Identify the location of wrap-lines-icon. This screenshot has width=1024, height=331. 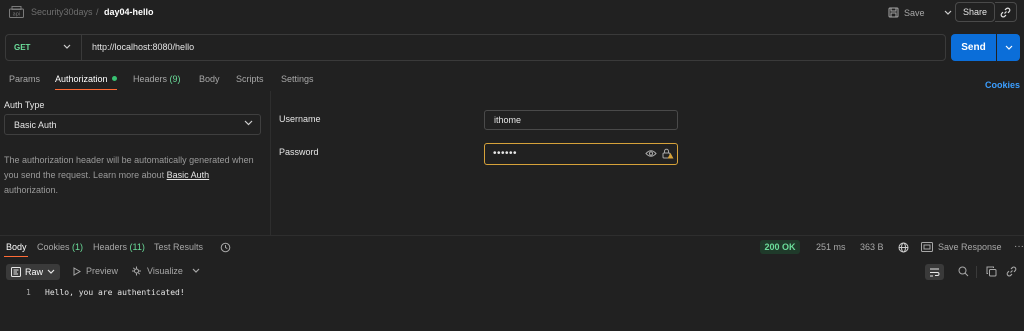
(934, 272).